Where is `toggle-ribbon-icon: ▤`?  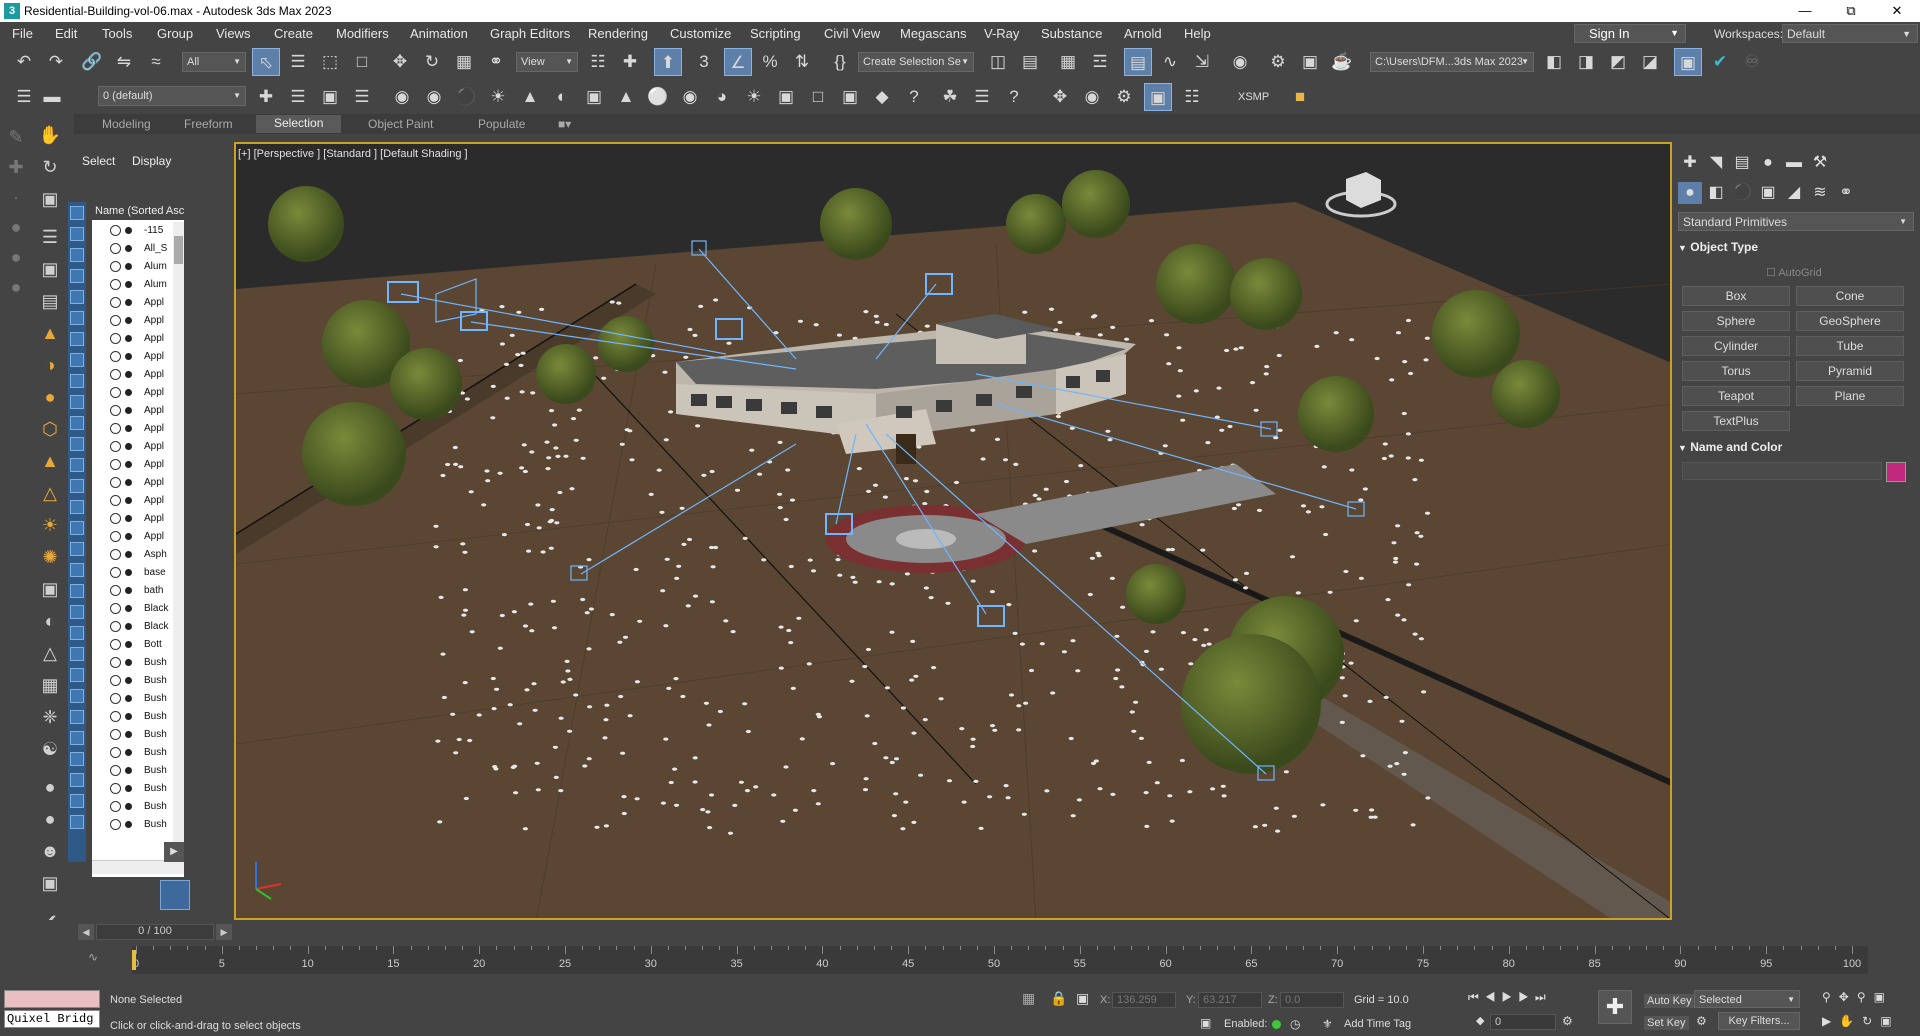
toggle-ribbon-icon: ▤ is located at coordinates (1138, 62).